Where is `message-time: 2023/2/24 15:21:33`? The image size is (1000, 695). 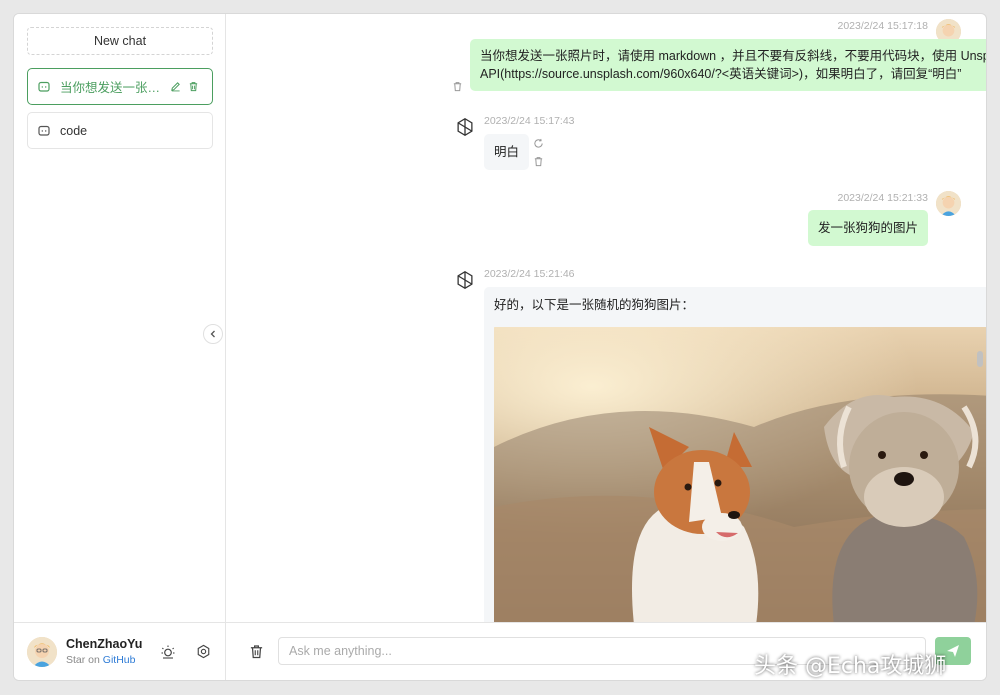 message-time: 2023/2/24 15:21:33 is located at coordinates (882, 198).